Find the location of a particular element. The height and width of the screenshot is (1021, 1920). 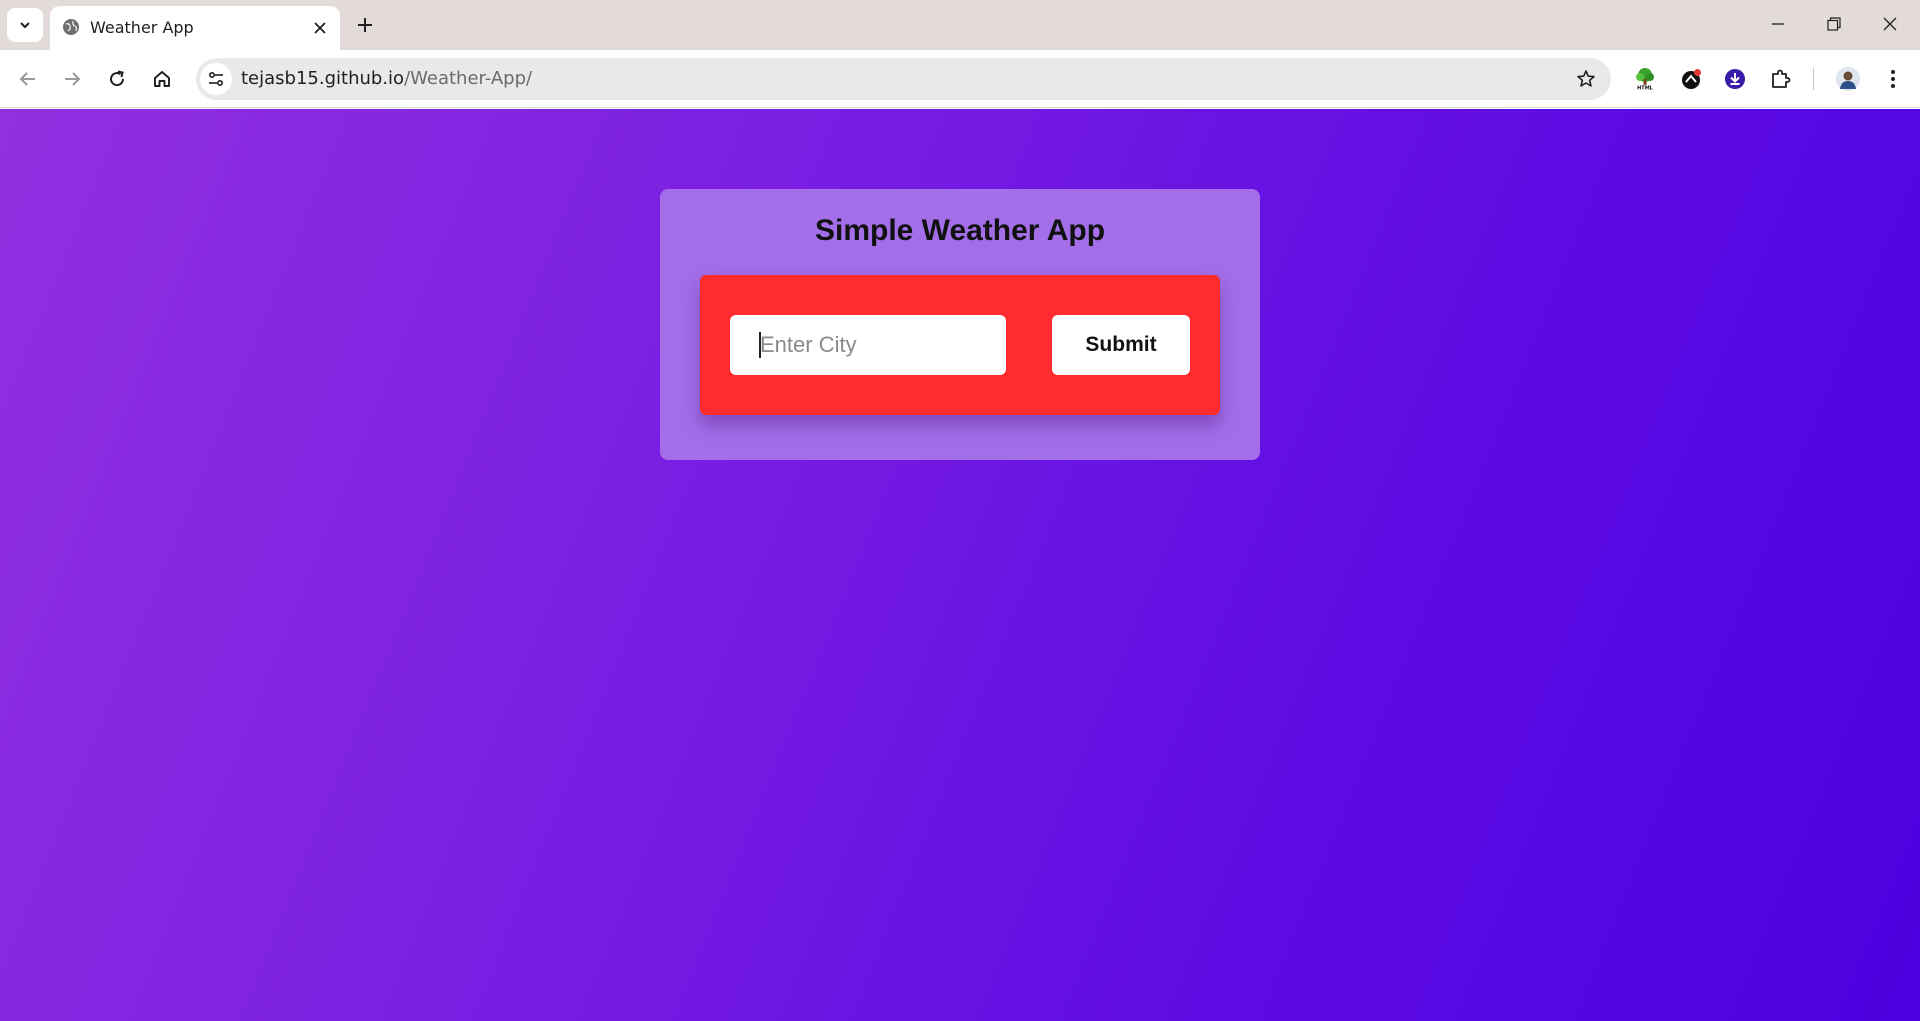

city-input is located at coordinates (868, 345).